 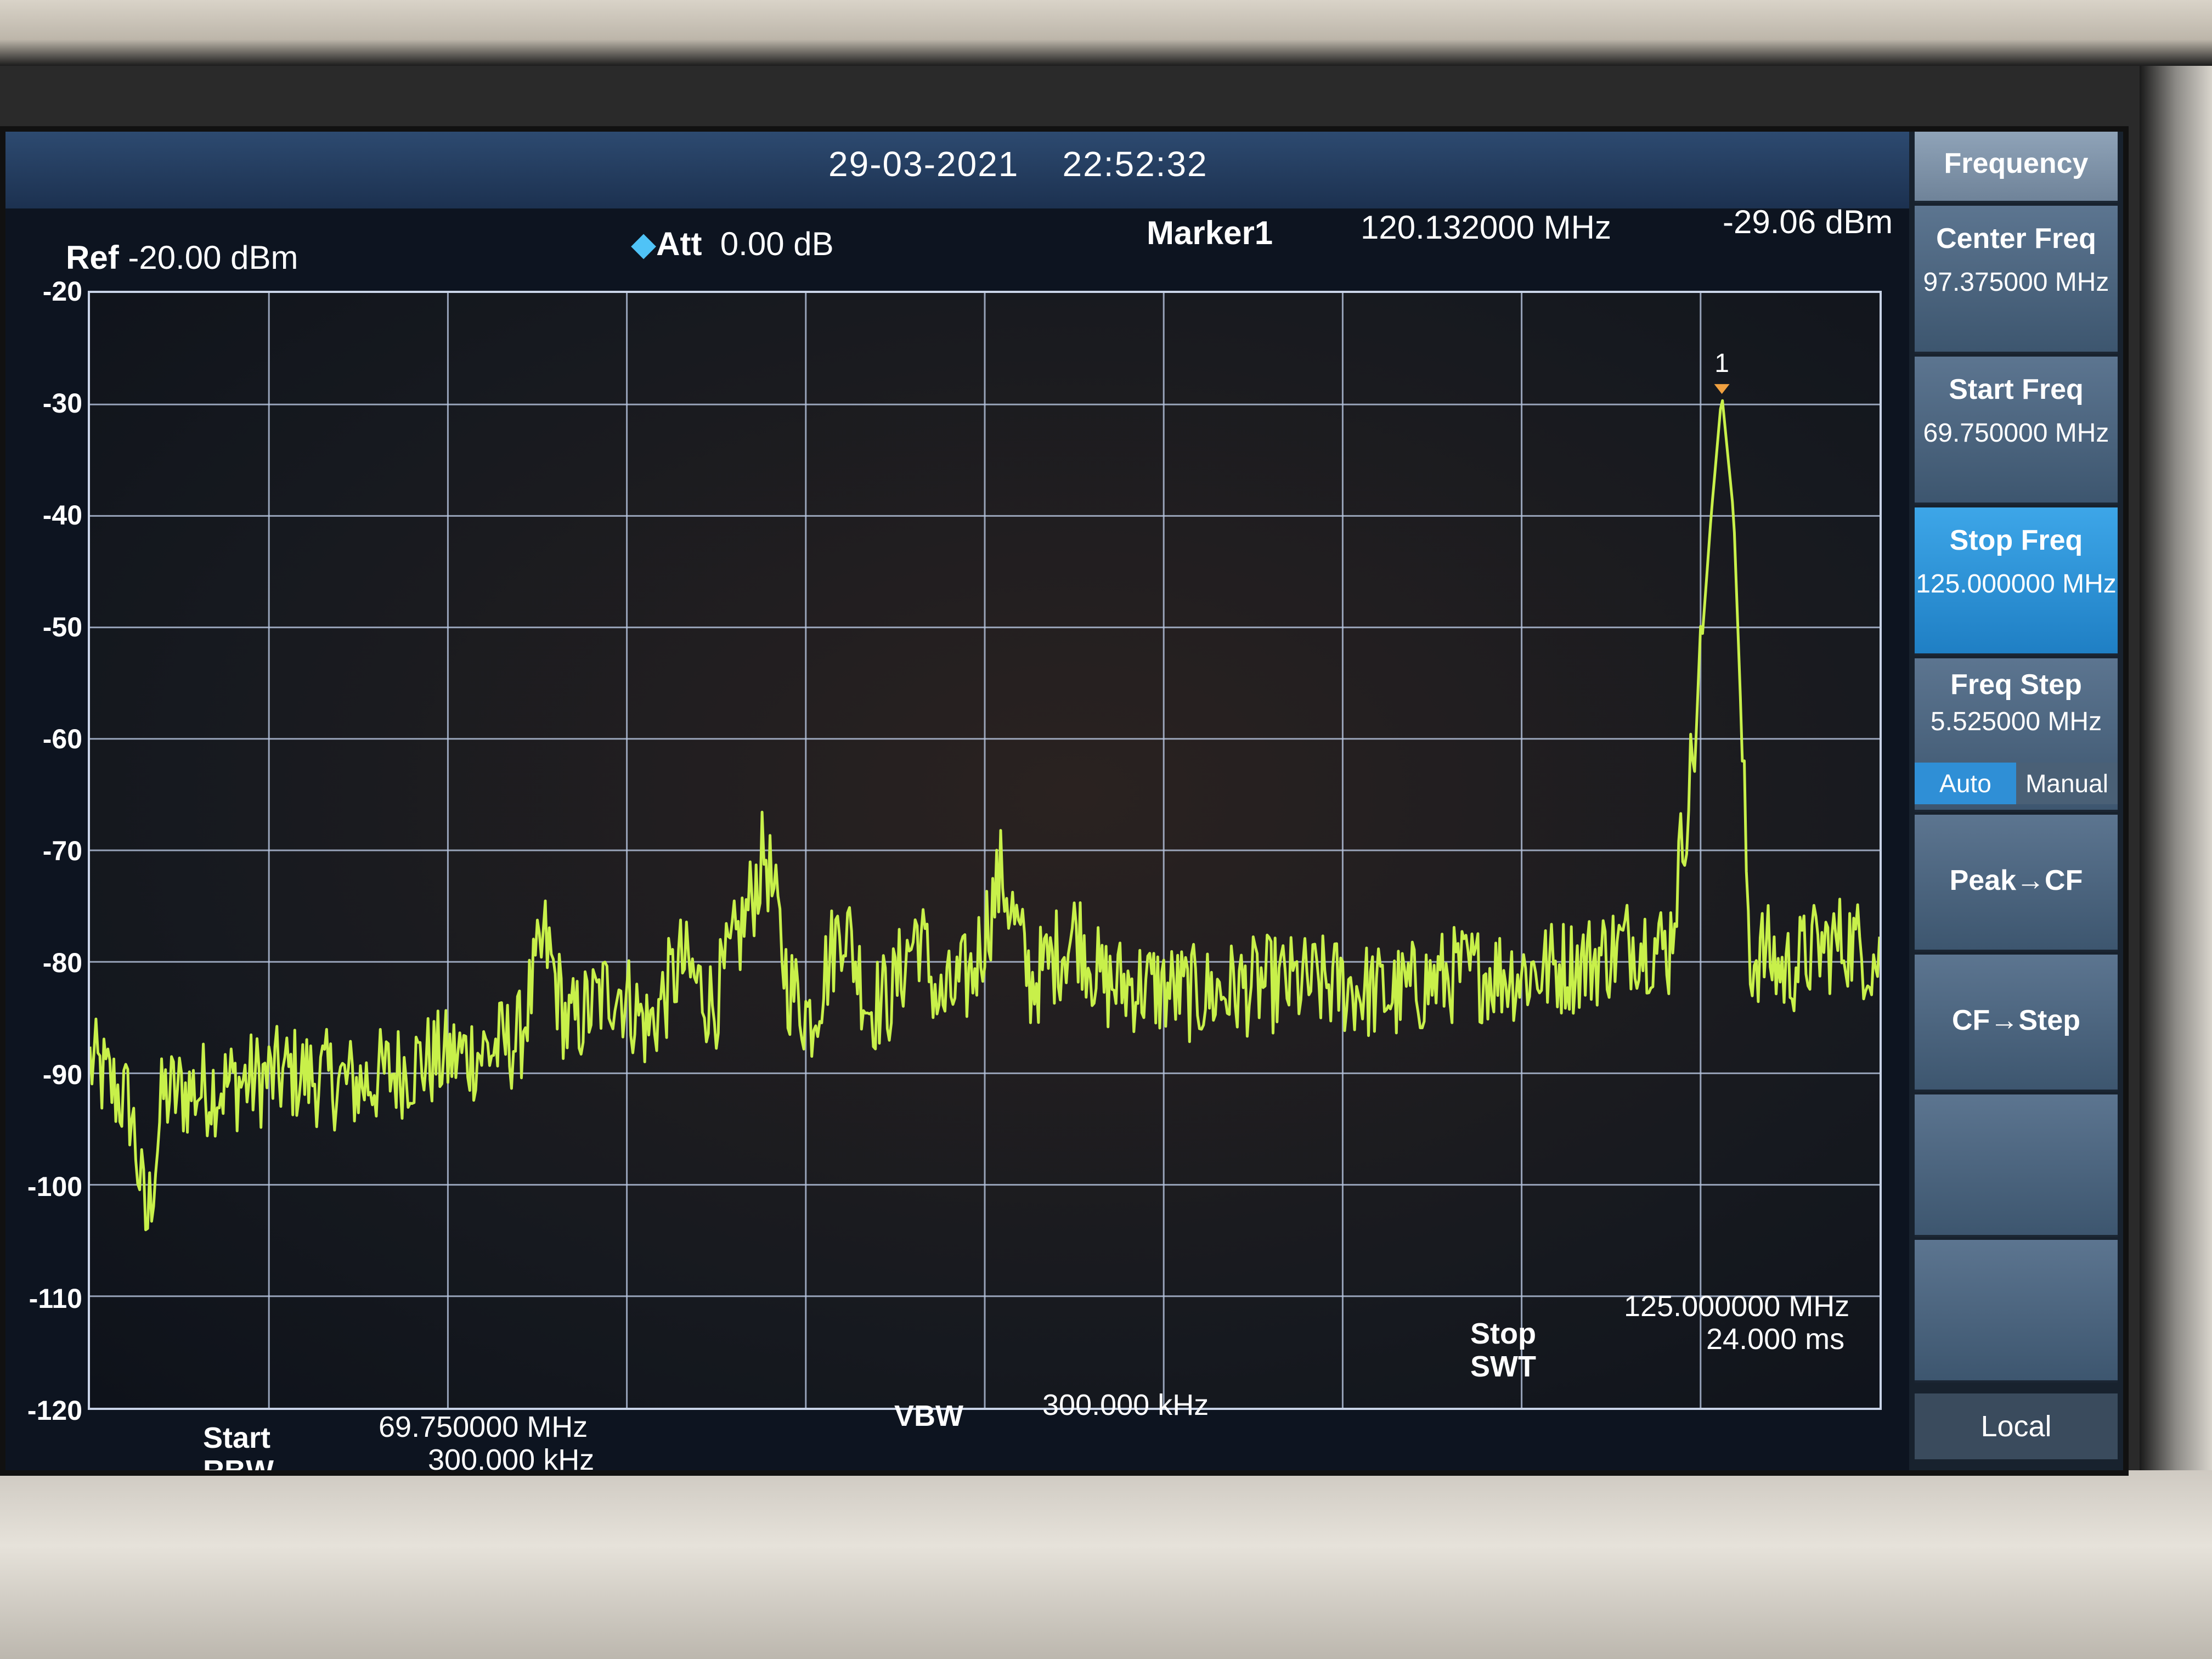 I want to click on freq-step-toggle: Auto Manual, so click(x=2016, y=783).